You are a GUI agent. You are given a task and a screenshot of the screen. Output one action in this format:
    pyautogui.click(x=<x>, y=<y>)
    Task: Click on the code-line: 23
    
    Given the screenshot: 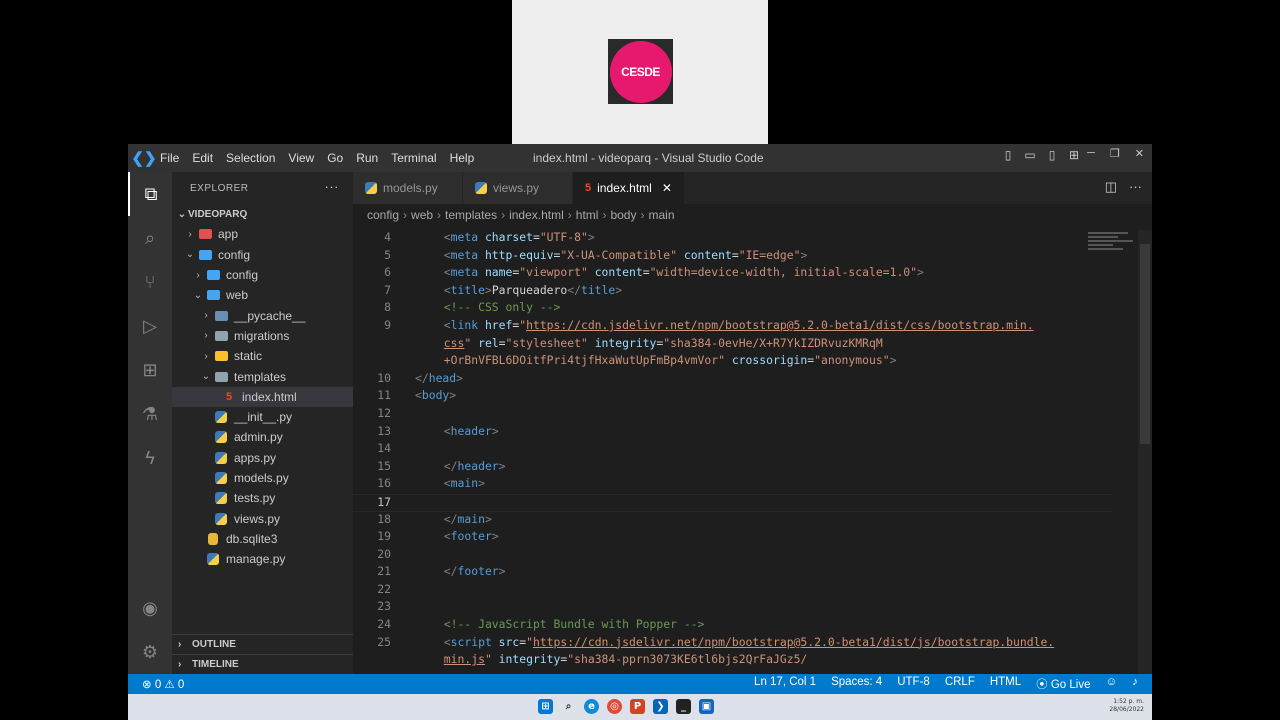 What is the action you would take?
    pyautogui.click(x=733, y=608)
    